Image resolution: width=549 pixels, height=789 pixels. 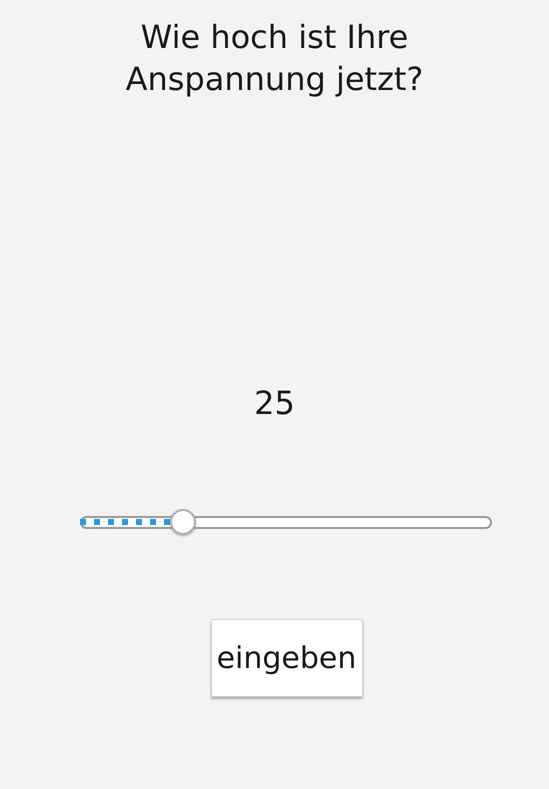 What do you see at coordinates (274, 58) in the screenshot?
I see `question-text: Wie hoch ist Ihre Anspannung jetzt?` at bounding box center [274, 58].